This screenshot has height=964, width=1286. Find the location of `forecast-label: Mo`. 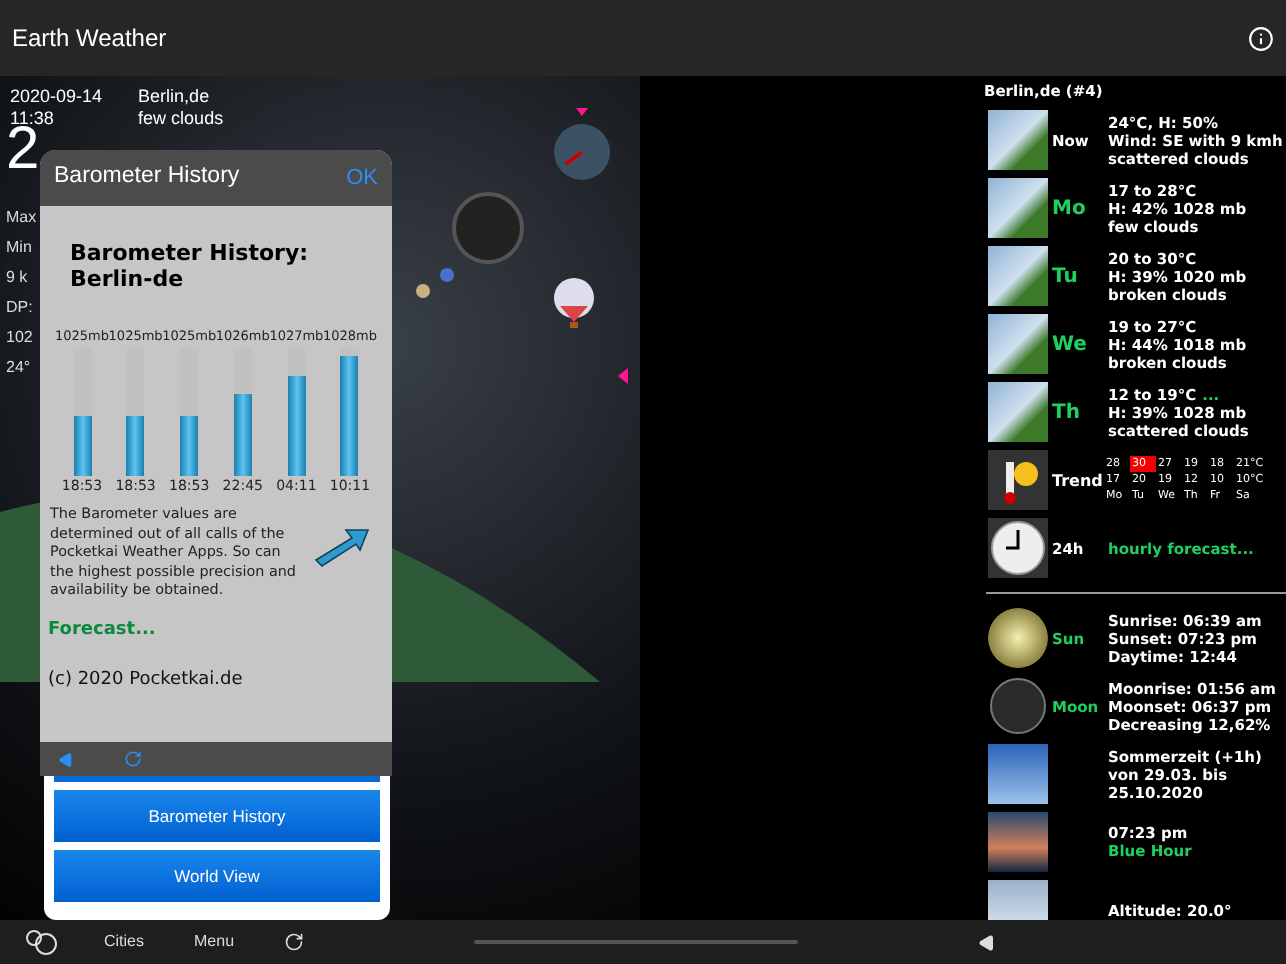

forecast-label: Mo is located at coordinates (1069, 208).